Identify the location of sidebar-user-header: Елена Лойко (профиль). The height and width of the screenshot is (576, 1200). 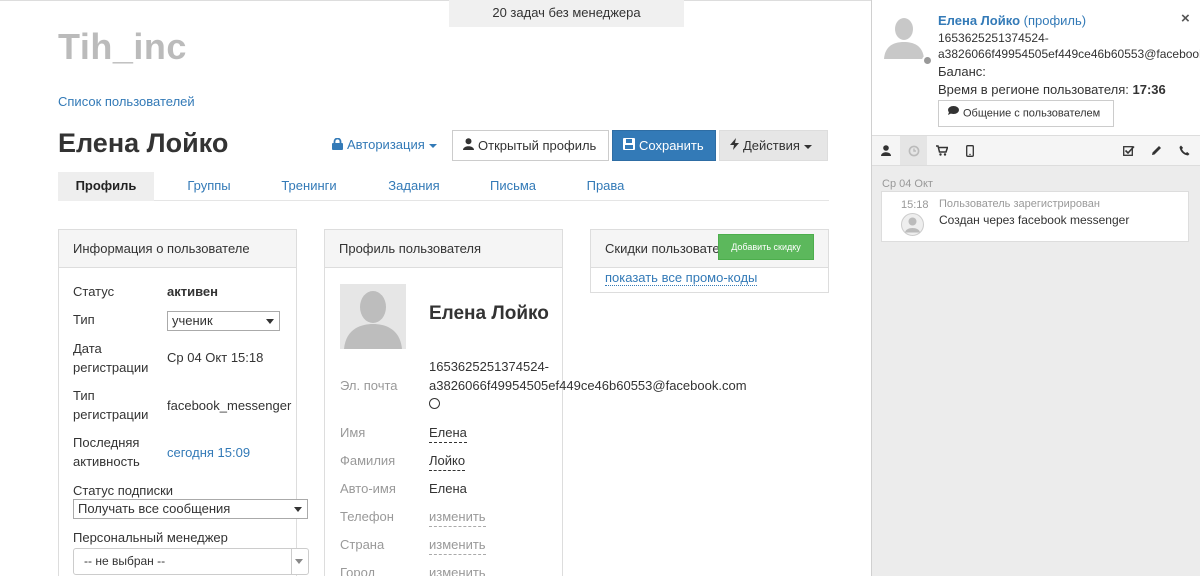
(1012, 20).